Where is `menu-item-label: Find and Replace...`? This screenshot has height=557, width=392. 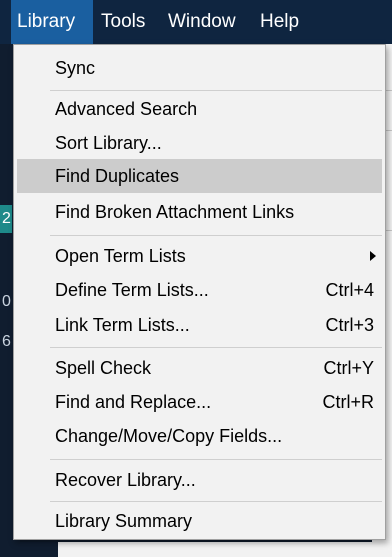 menu-item-label: Find and Replace... is located at coordinates (133, 401).